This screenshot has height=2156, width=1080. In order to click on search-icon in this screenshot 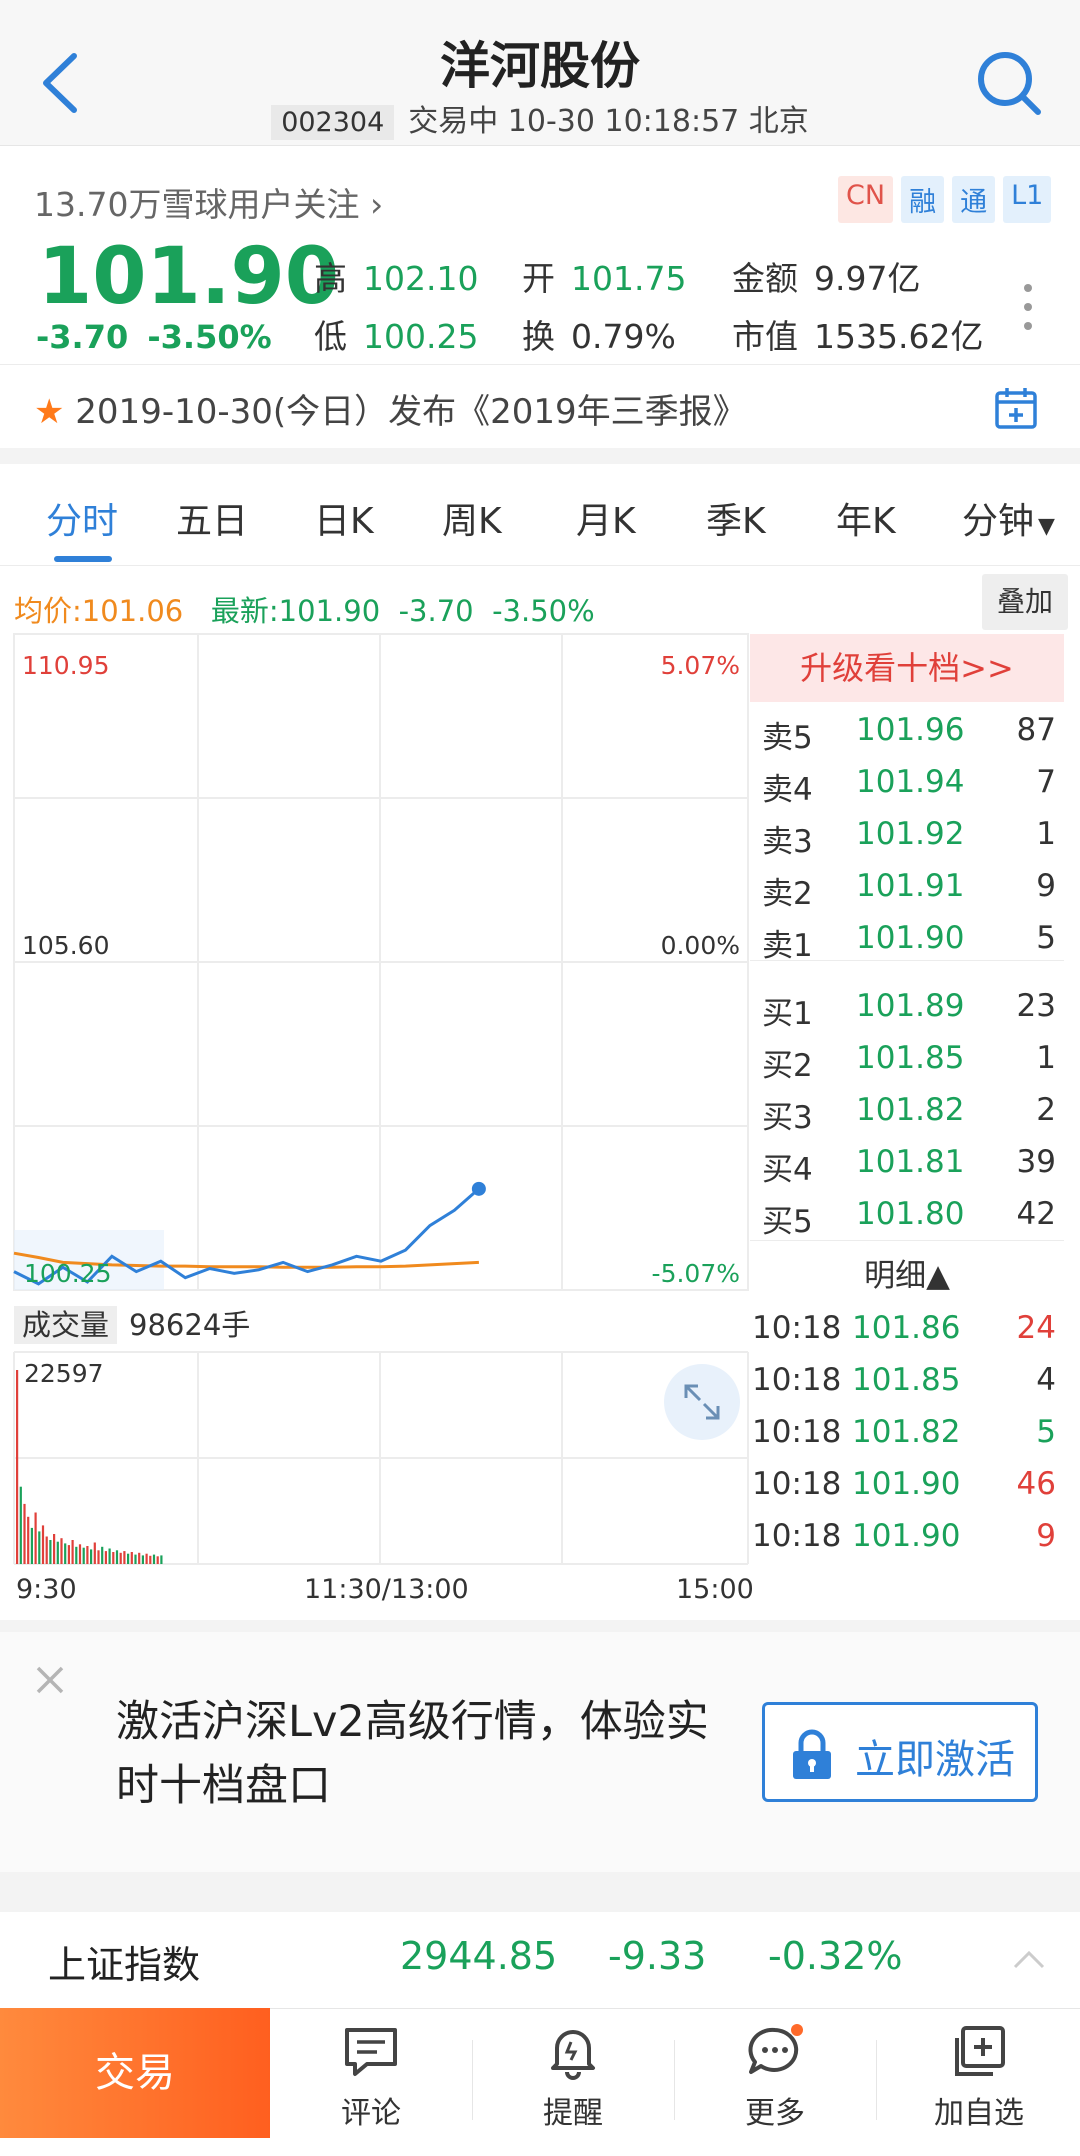, I will do `click(1009, 83)`.